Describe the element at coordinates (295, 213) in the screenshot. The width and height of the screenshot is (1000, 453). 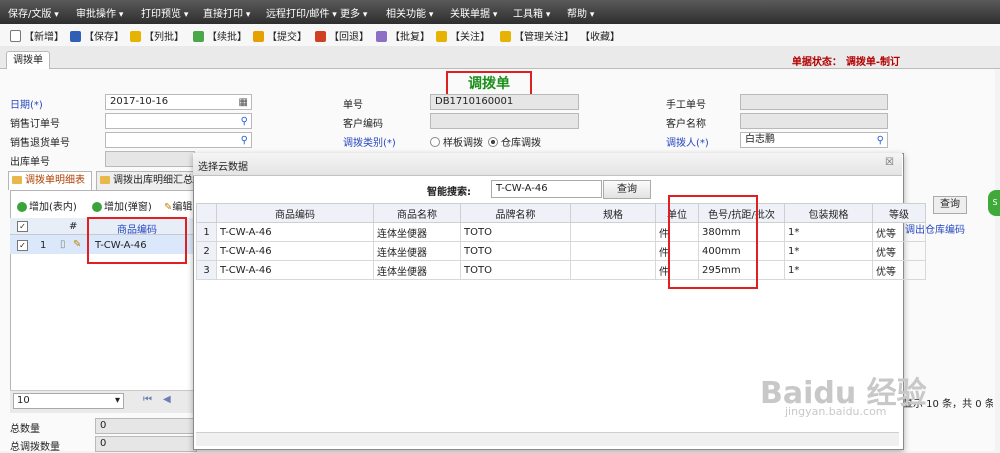
I see `col-product-code: 商品编码` at that location.